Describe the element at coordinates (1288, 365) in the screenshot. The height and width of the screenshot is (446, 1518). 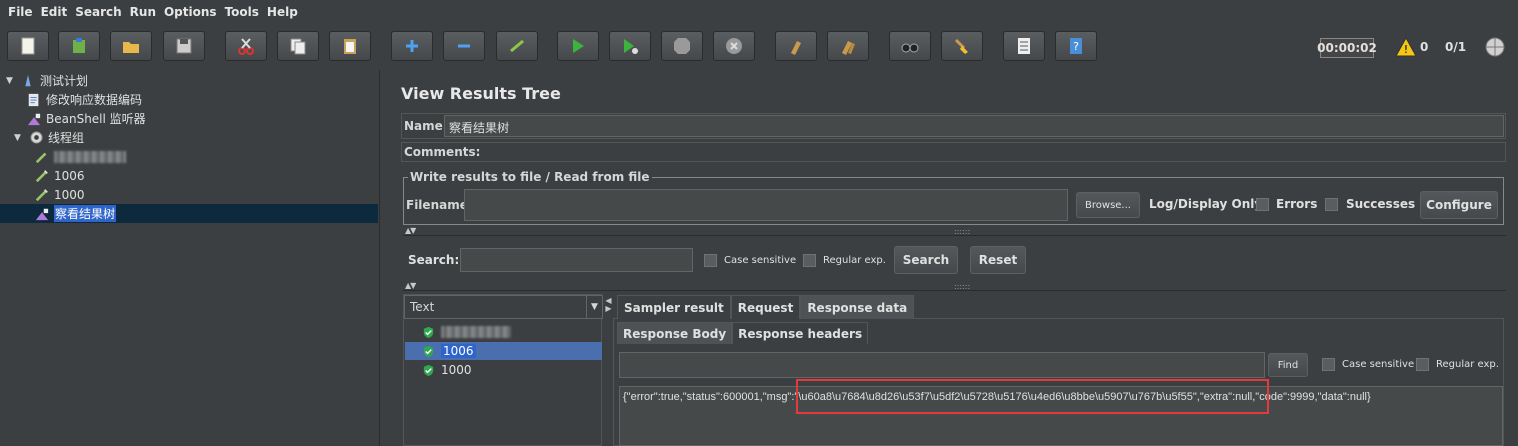
I see `find-button: Find` at that location.